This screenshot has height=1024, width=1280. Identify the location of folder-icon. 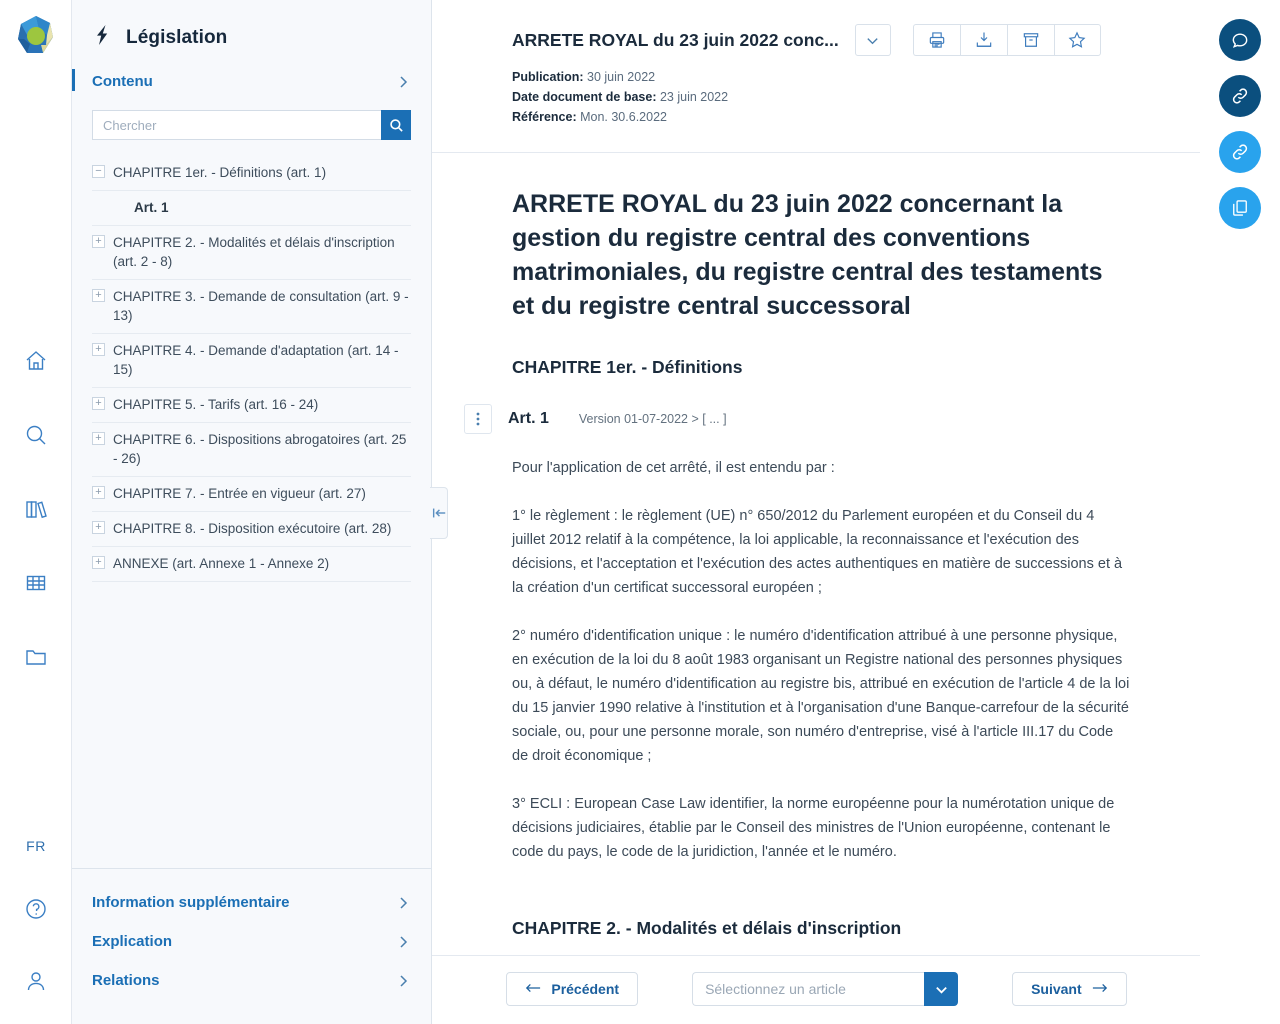
(36, 657).